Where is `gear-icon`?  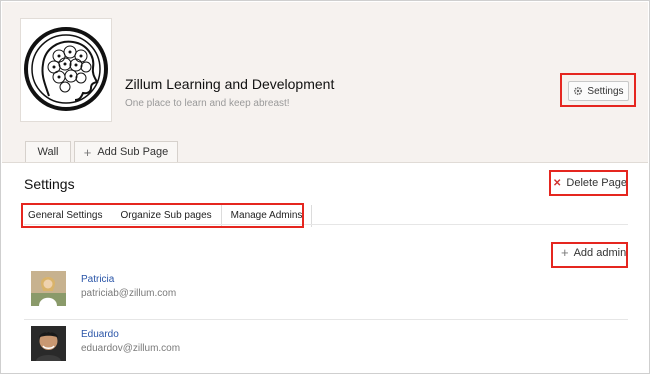
gear-icon is located at coordinates (578, 91).